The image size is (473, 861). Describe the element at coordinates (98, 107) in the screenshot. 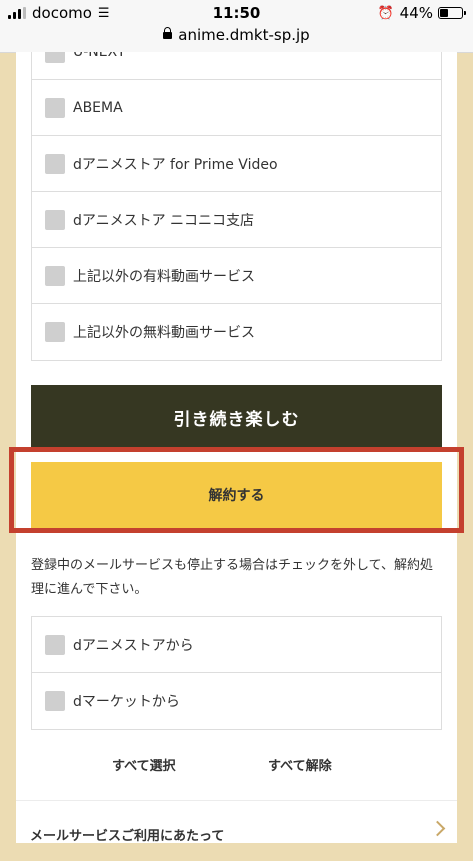

I see `option-label: ABEMA` at that location.